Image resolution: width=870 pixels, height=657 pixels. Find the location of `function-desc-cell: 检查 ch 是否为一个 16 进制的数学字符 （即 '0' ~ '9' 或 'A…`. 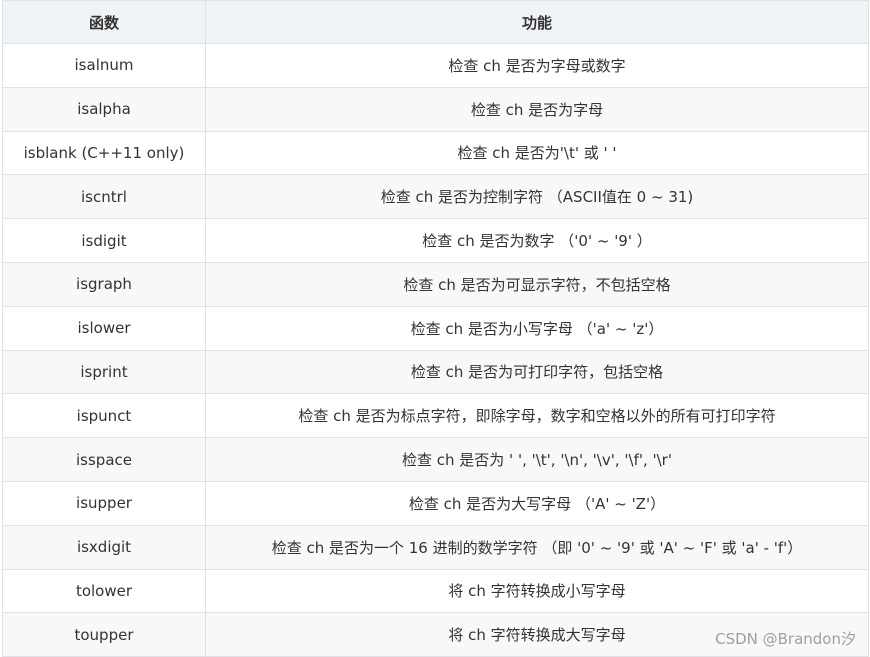

function-desc-cell: 检查 ch 是否为一个 16 进制的数学字符 （即 '0' ~ '9' 或 'A… is located at coordinates (537, 547).